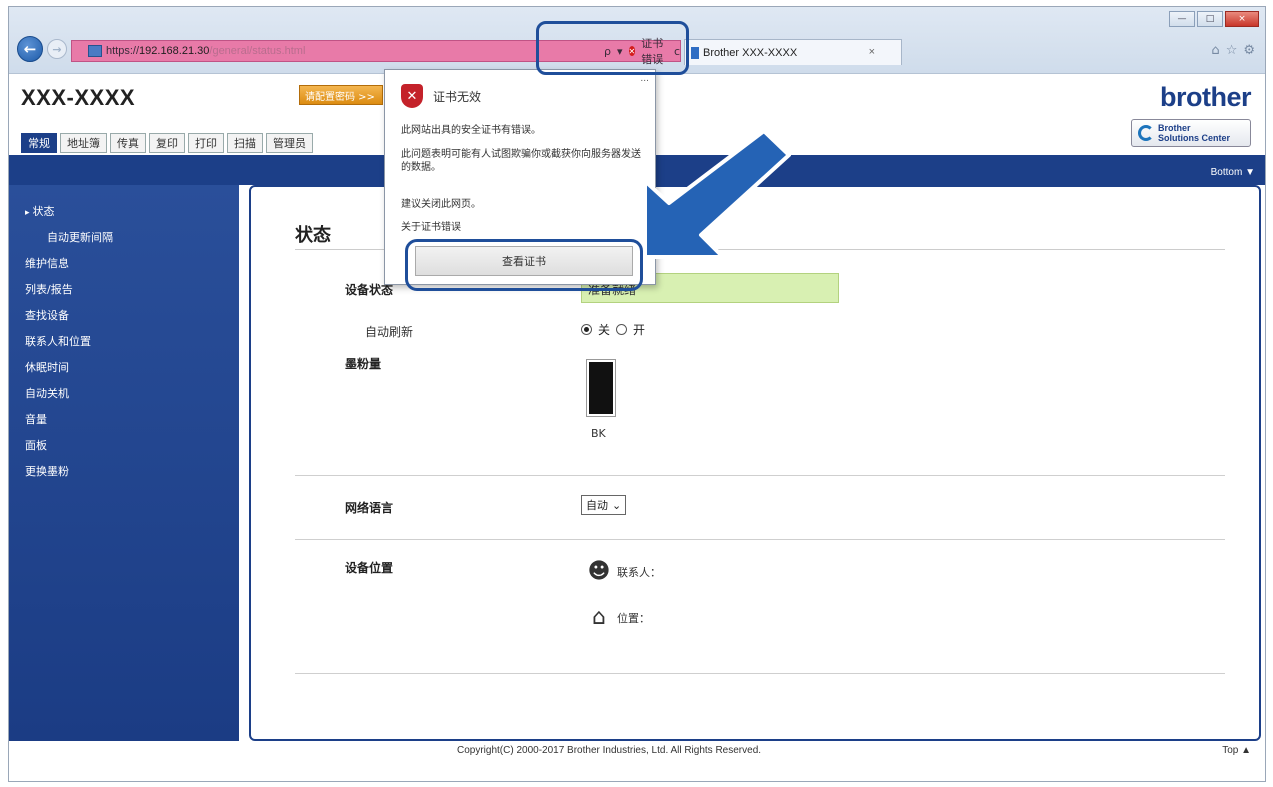  I want to click on tab-scan: 扫描, so click(245, 143).